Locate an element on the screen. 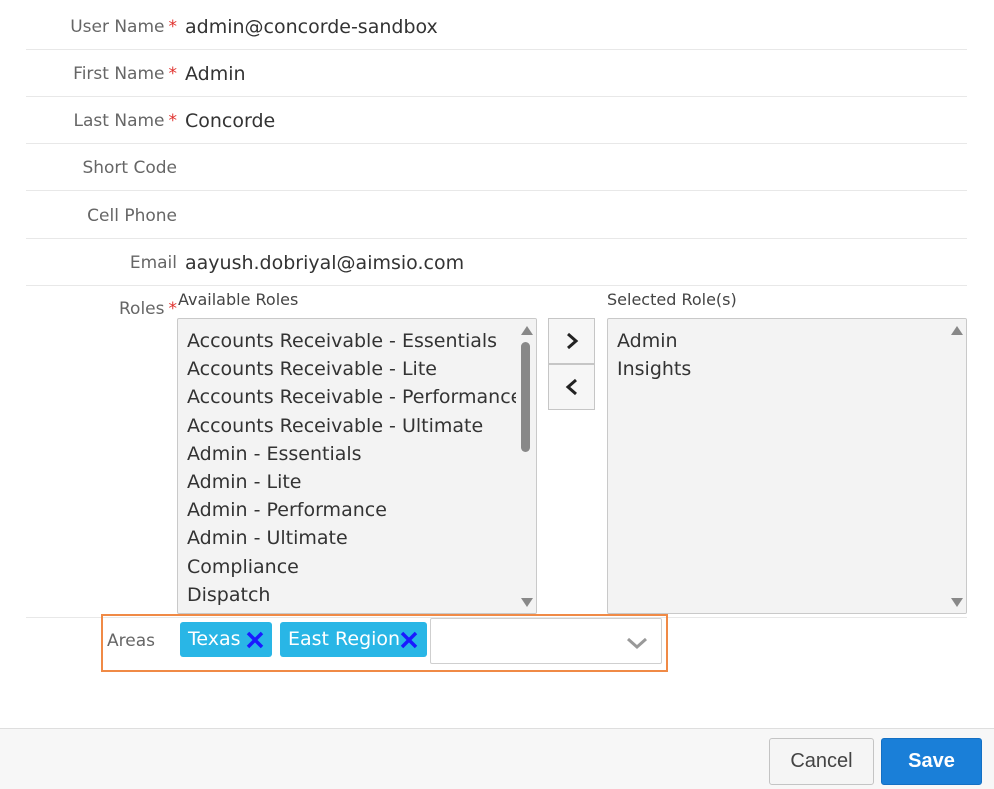  remove-role-button is located at coordinates (571, 387).